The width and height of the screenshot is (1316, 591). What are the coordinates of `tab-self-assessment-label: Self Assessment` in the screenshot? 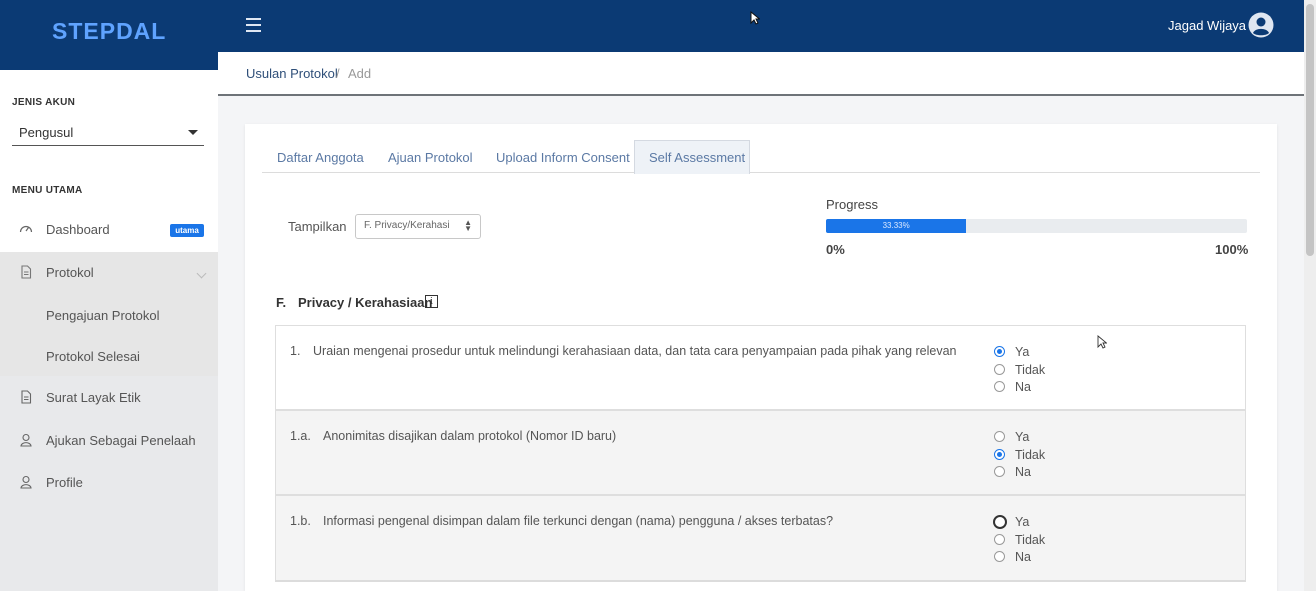 It's located at (697, 157).